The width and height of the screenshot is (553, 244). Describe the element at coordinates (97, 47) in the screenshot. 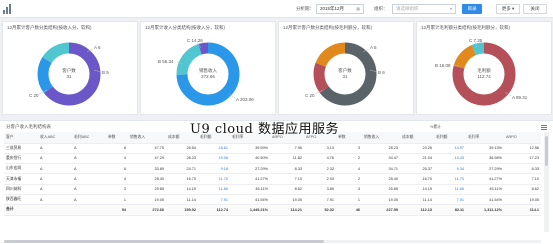

I see `segment-label-a: A 6` at that location.